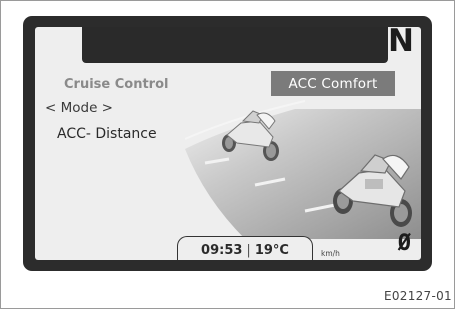  What do you see at coordinates (107, 134) in the screenshot?
I see `acc-distance-item: ACC- Distance` at bounding box center [107, 134].